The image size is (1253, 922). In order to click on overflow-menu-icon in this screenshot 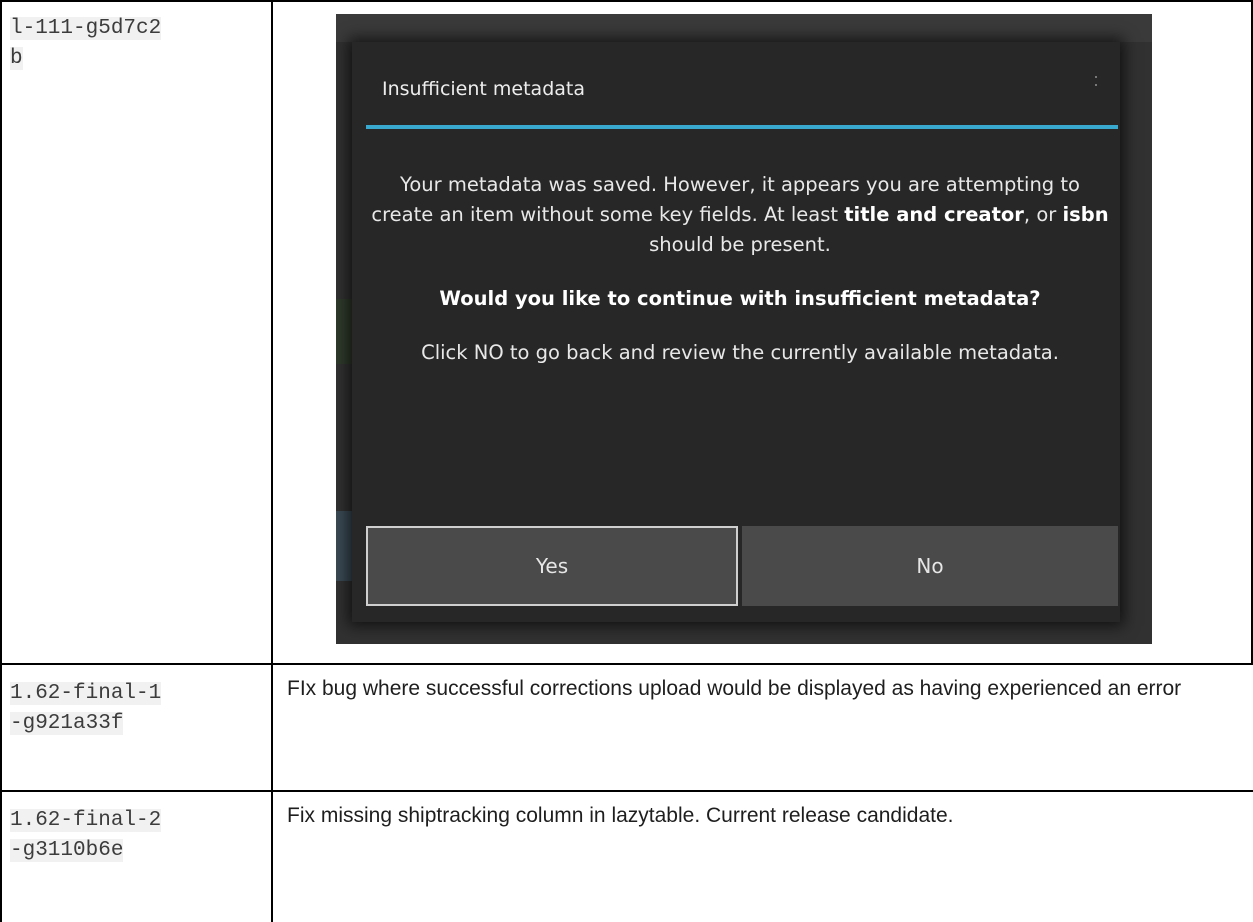, I will do `click(1096, 84)`.